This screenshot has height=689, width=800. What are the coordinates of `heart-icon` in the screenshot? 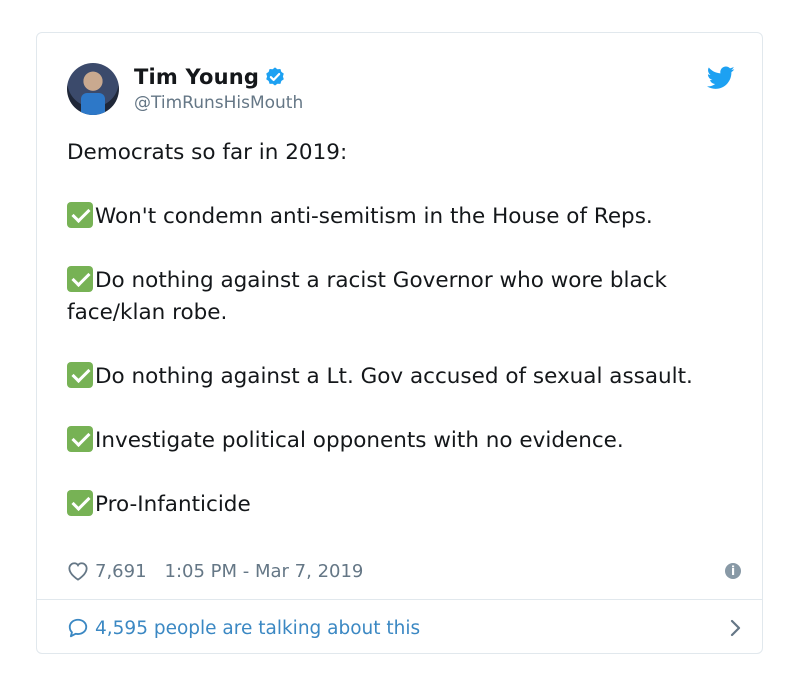 It's located at (78, 571).